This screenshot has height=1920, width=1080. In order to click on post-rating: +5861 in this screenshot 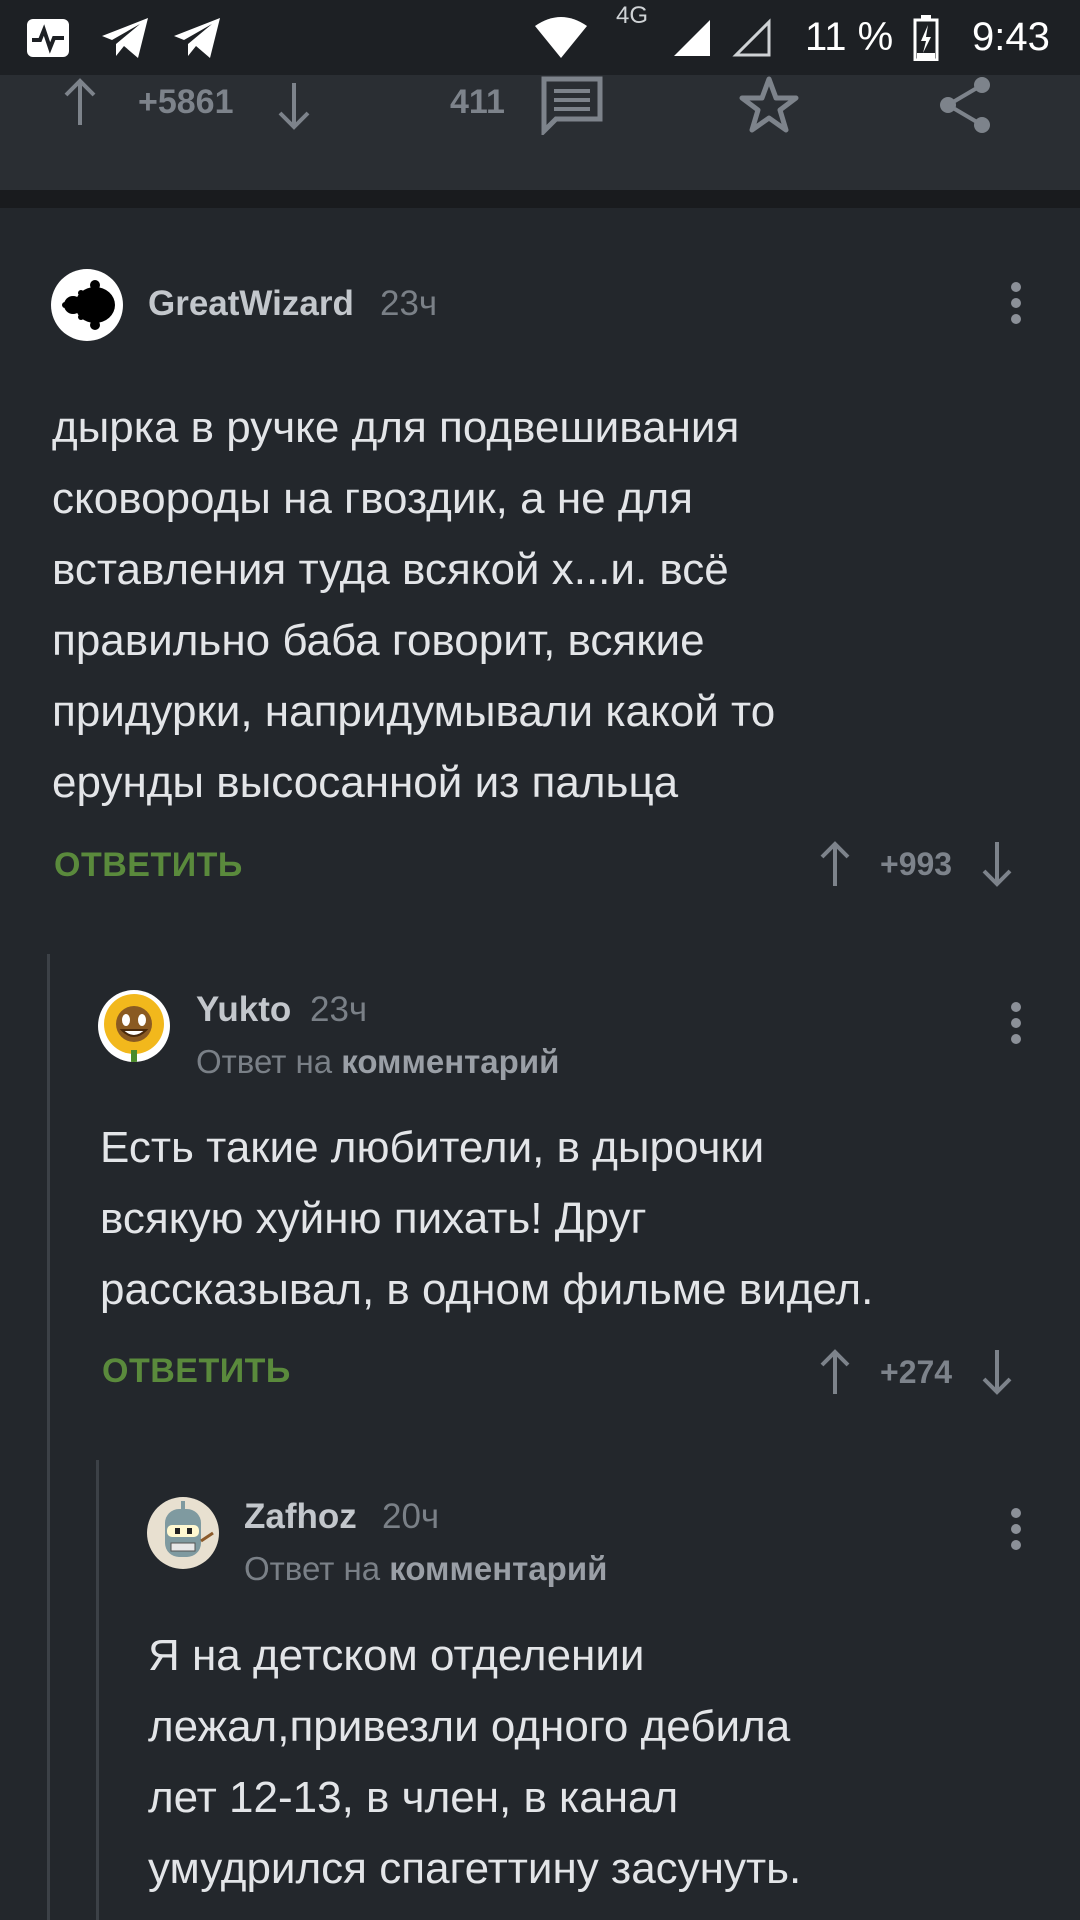, I will do `click(186, 102)`.